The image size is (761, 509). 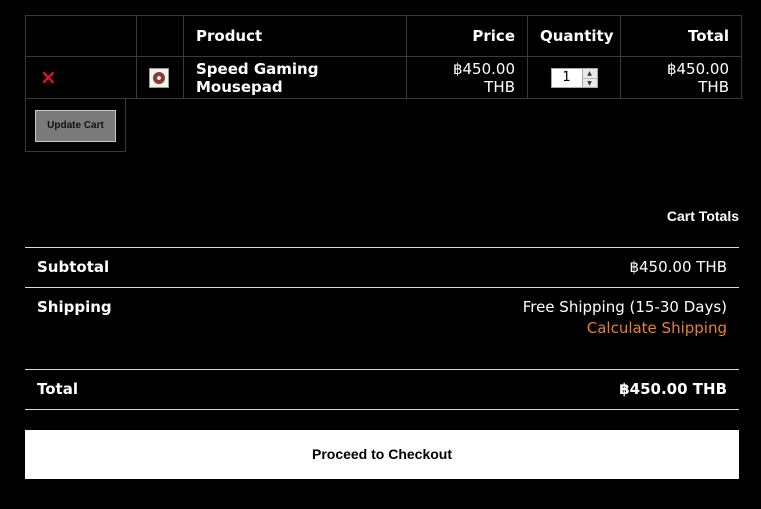 I want to click on quantity-cell: 1 ▲ ▼, so click(x=574, y=77).